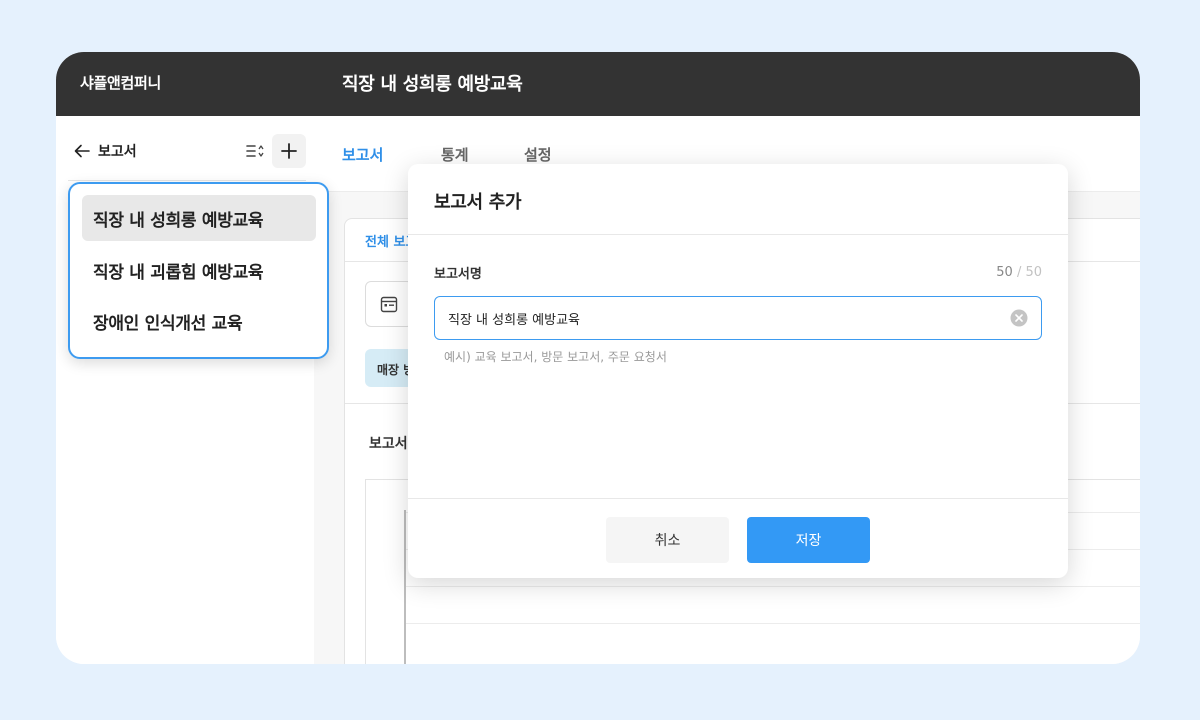  What do you see at coordinates (808, 540) in the screenshot?
I see `save-button: 저장` at bounding box center [808, 540].